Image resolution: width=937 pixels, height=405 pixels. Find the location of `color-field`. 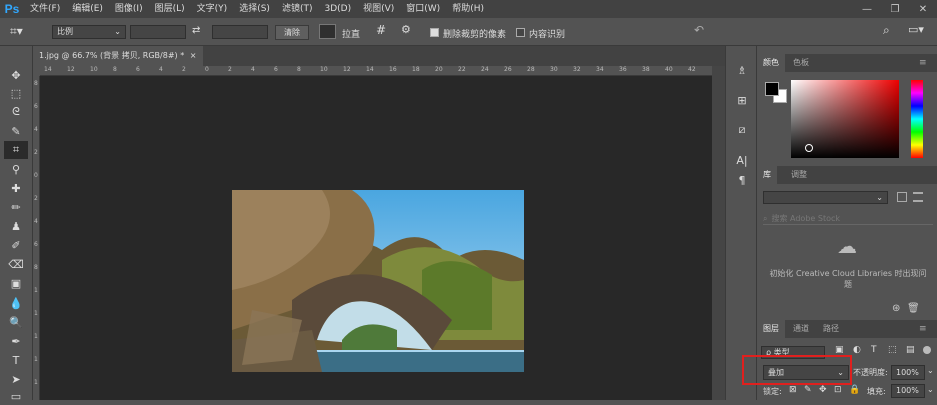

color-field is located at coordinates (845, 119).